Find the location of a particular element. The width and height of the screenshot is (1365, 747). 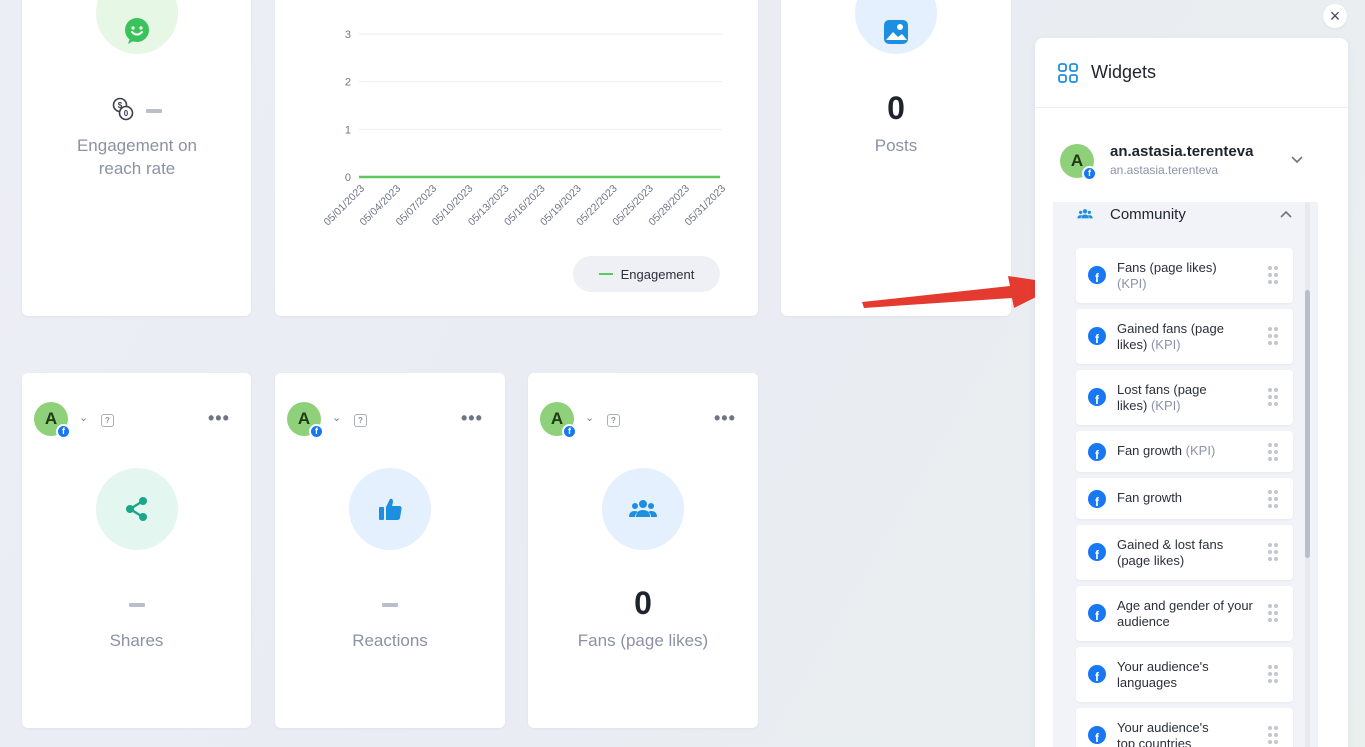

fans-icon-circle is located at coordinates (643, 509).